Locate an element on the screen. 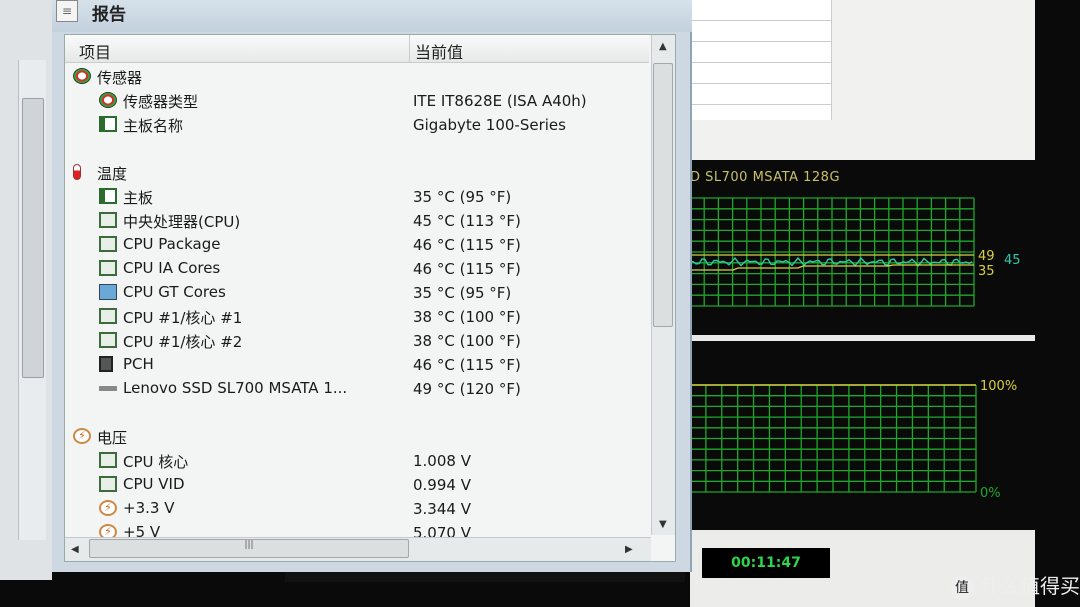 The height and width of the screenshot is (607, 1080). list-item: CPU VID 0.994 V is located at coordinates (357, 485).